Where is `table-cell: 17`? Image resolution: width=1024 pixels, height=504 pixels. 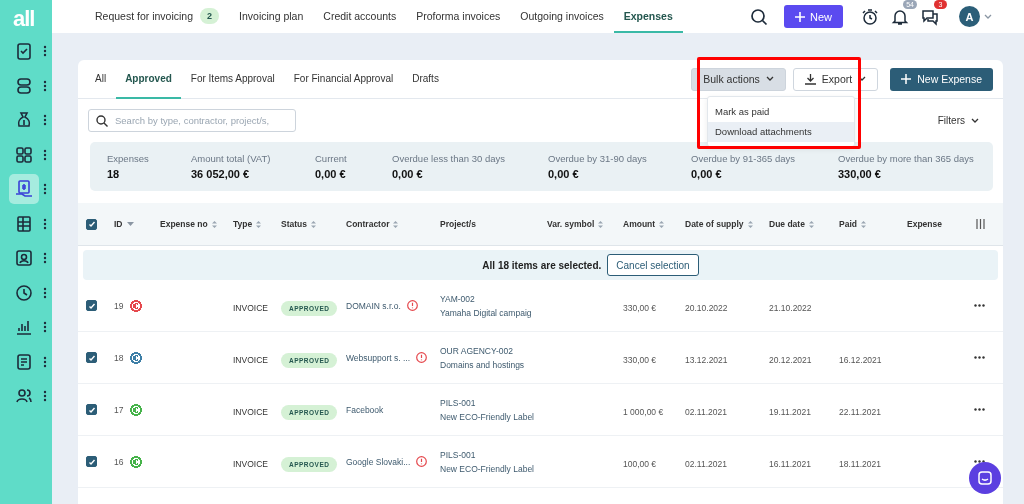
table-cell: 17 is located at coordinates (119, 409).